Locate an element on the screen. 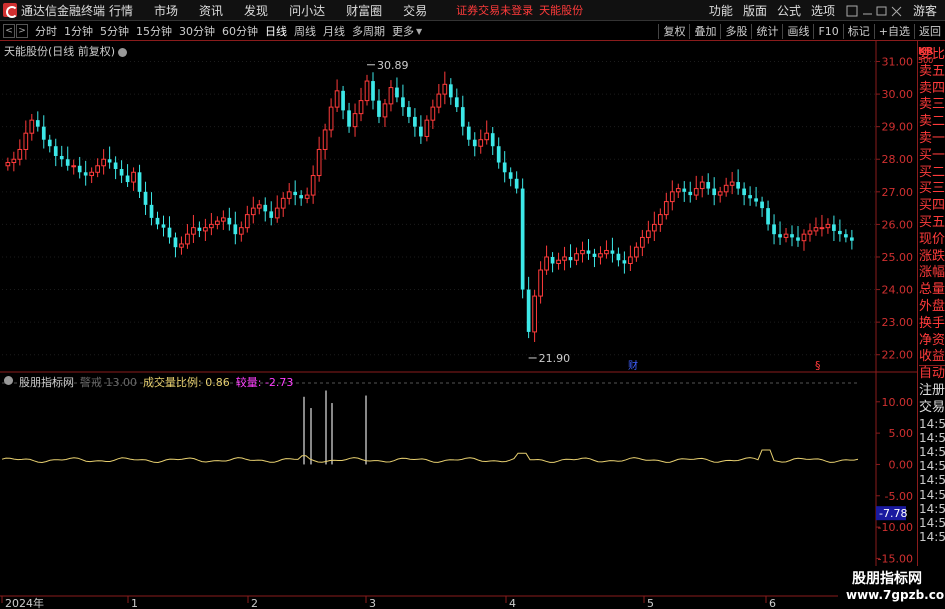  quote-row-label: 买三 is located at coordinates (932, 189).